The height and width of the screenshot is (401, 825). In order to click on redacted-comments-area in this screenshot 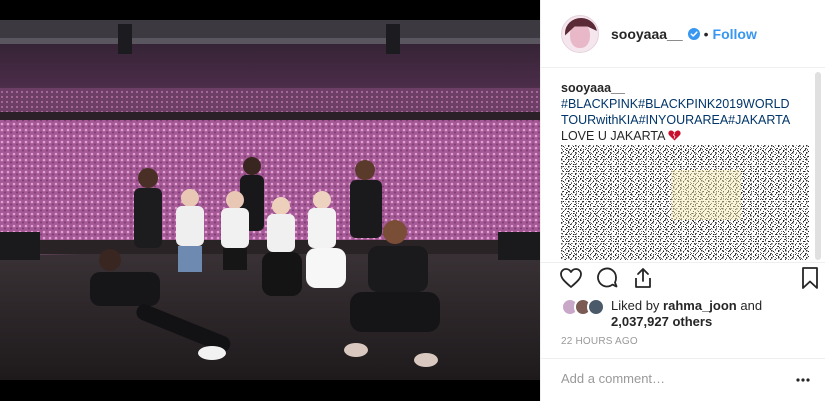, I will do `click(685, 202)`.